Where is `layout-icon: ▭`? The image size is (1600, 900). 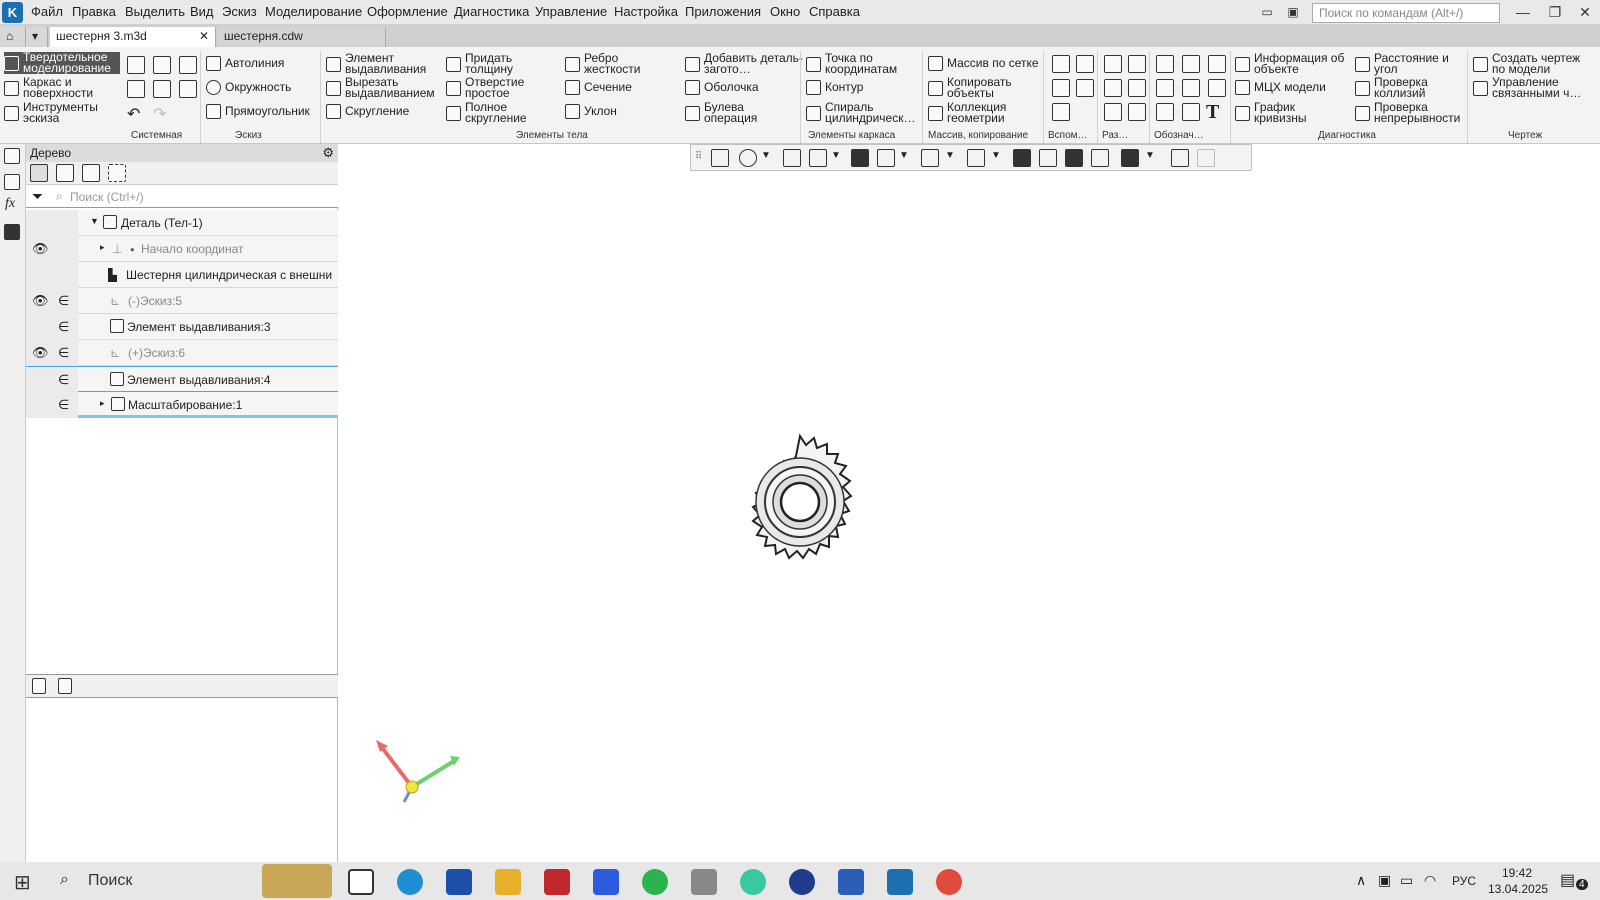 layout-icon: ▭ is located at coordinates (1267, 12).